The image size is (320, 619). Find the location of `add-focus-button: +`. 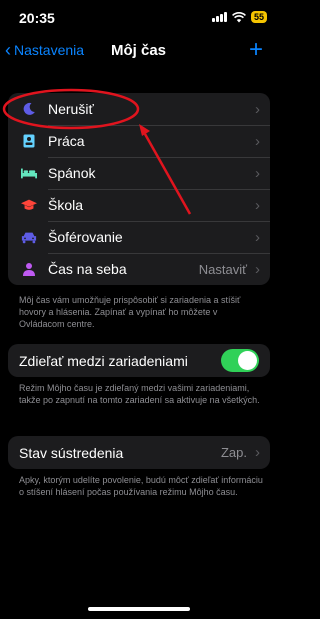

add-focus-button: + is located at coordinates (256, 50).